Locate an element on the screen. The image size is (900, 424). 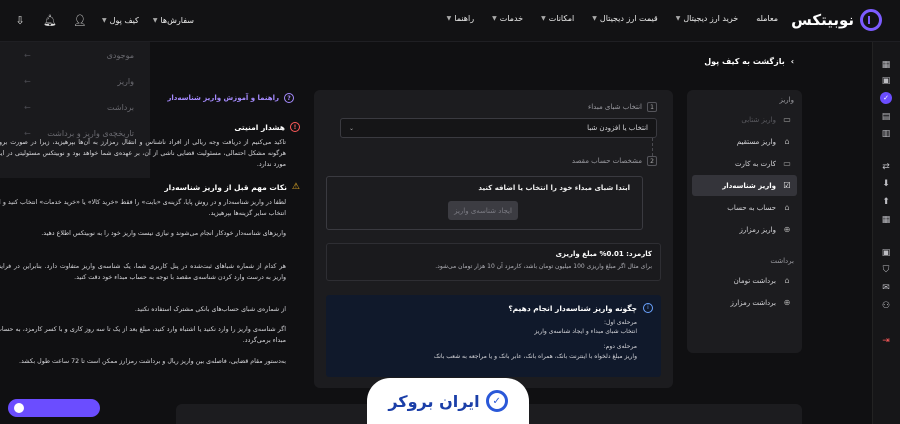
step-1-label: 1 انتخاب شبای مبداء is located at coordinates (622, 107).